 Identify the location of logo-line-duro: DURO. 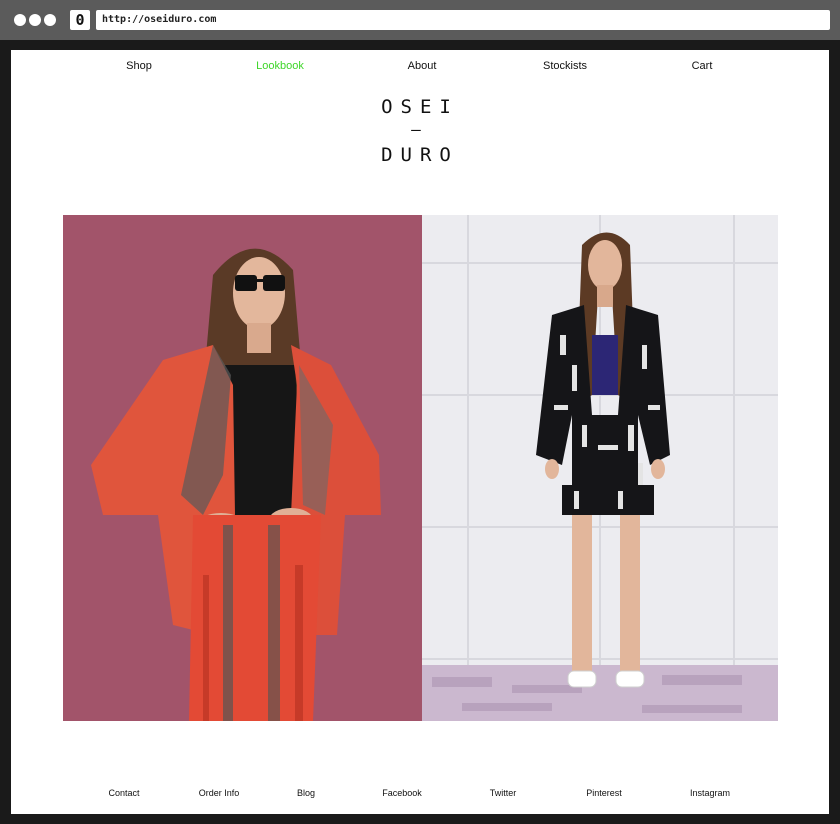
(420, 155).